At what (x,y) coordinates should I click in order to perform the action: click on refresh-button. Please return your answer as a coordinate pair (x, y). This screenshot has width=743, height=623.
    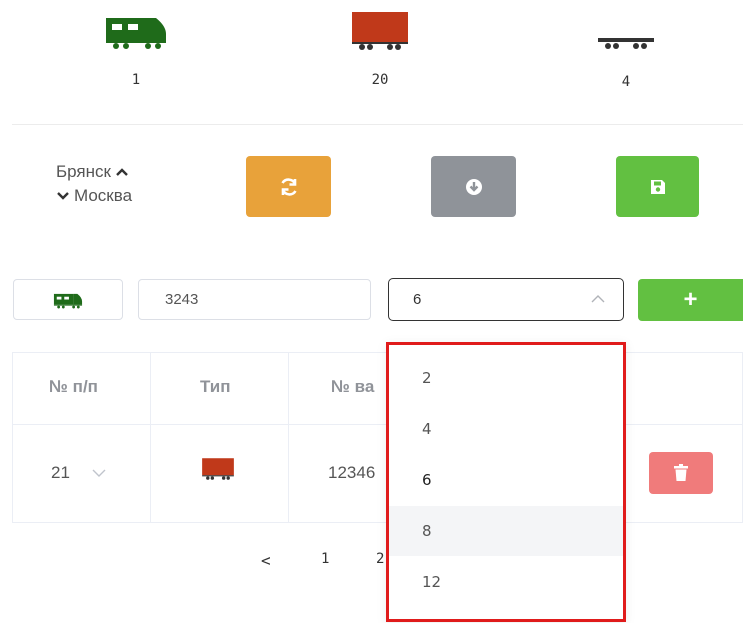
    Looking at the image, I should click on (288, 186).